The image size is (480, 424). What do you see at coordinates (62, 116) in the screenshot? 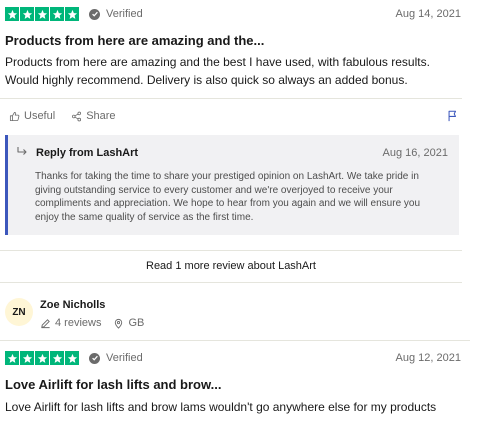
I see `review-actions: Useful Share` at bounding box center [62, 116].